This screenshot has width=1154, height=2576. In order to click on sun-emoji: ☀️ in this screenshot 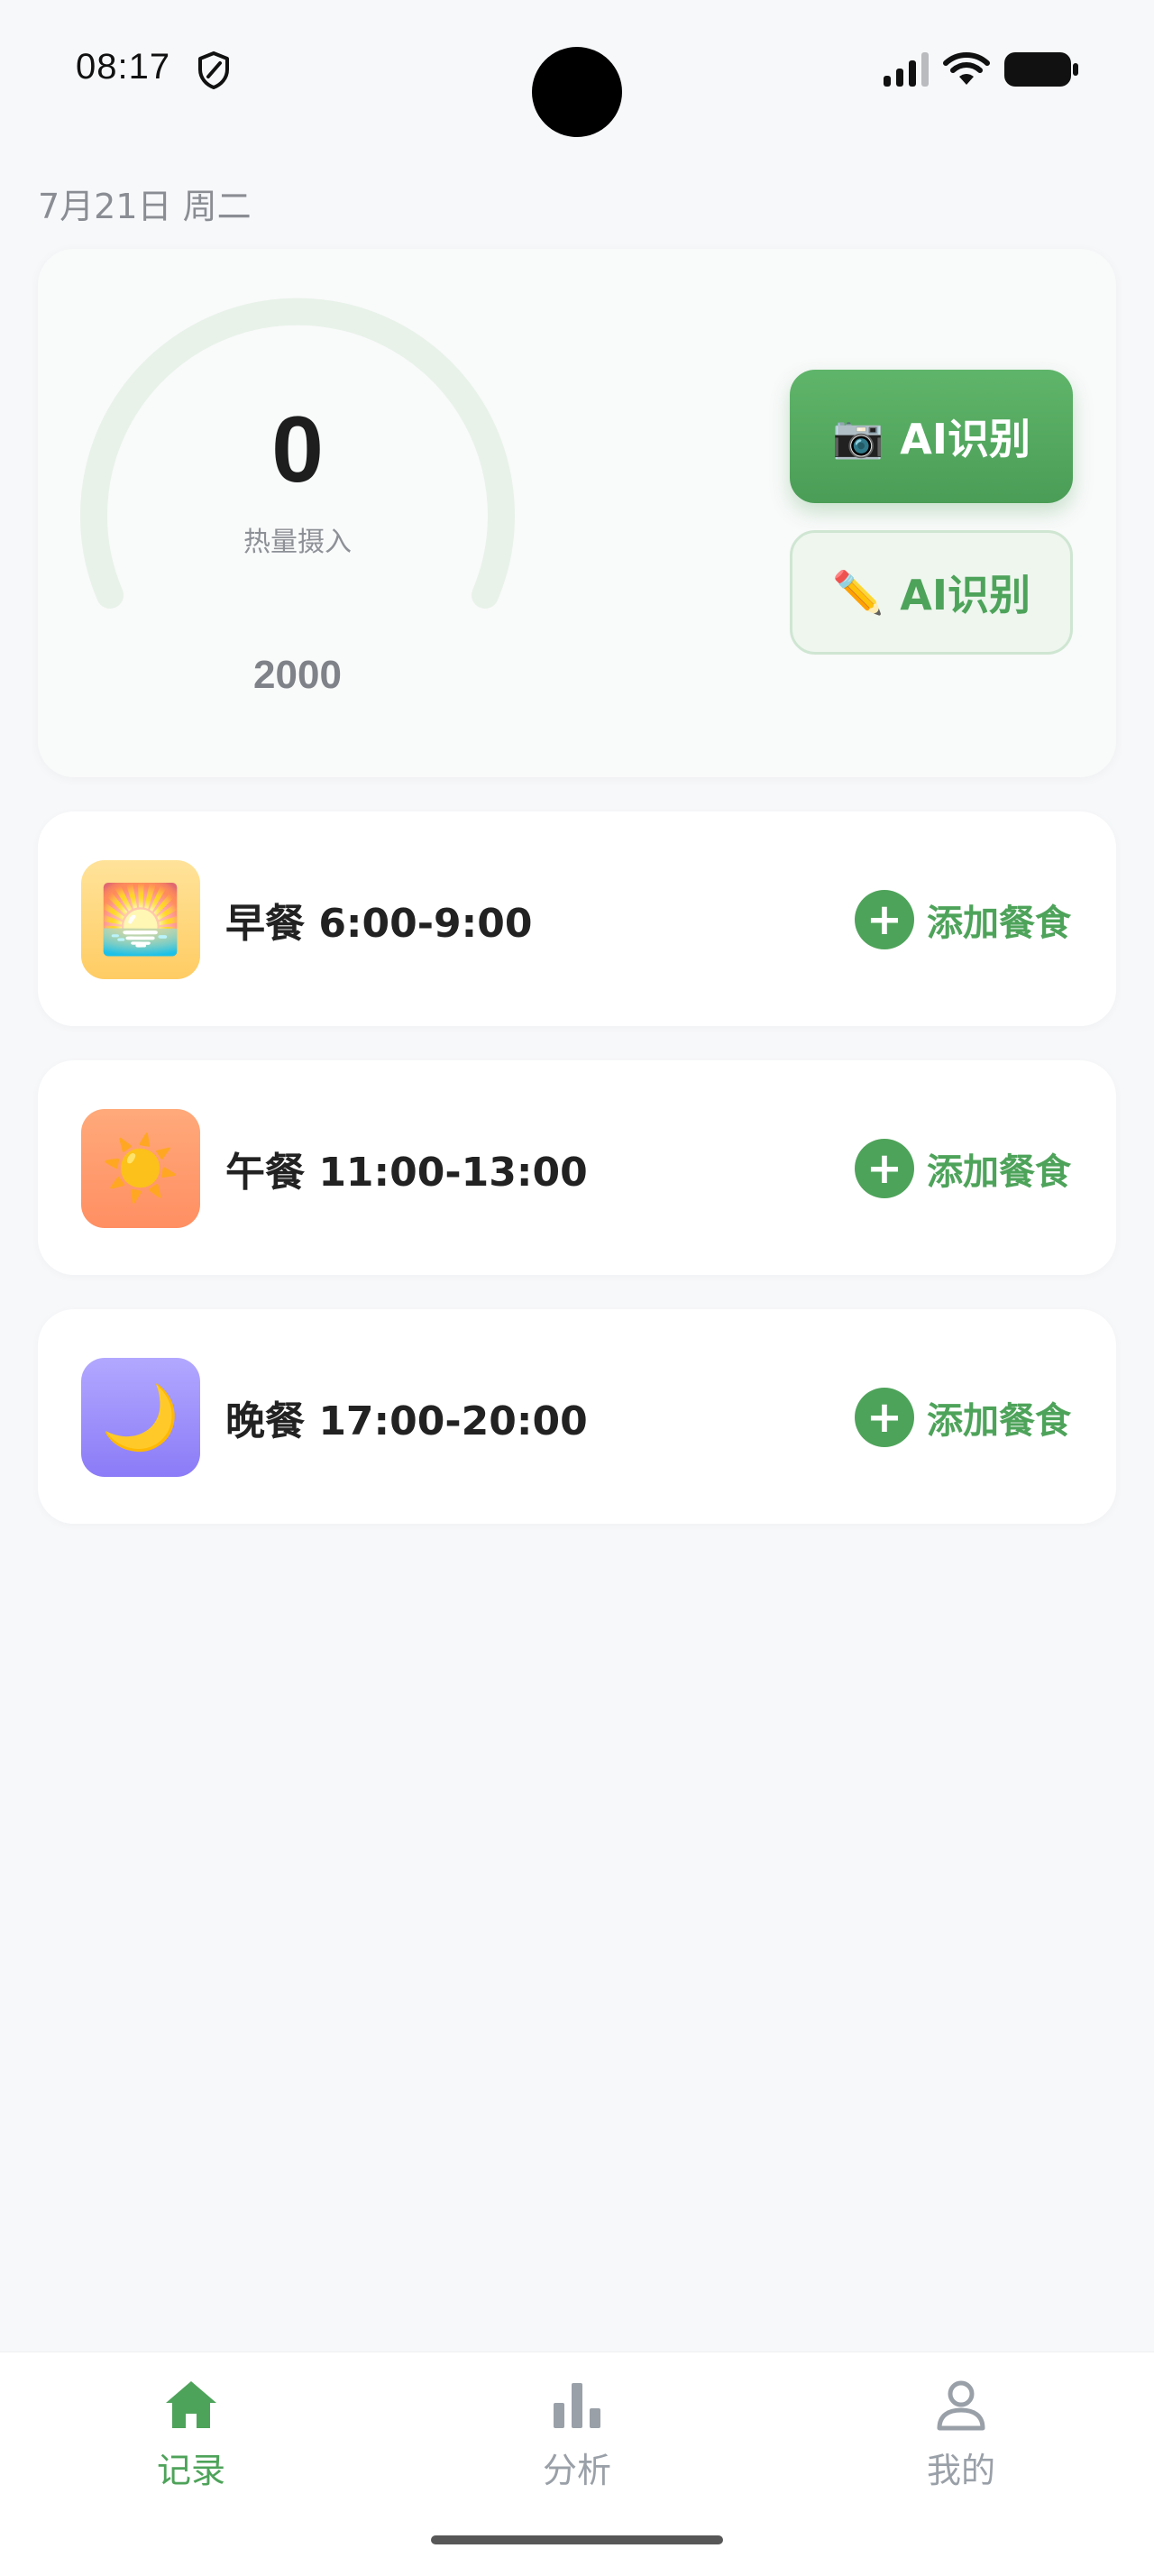, I will do `click(140, 1168)`.